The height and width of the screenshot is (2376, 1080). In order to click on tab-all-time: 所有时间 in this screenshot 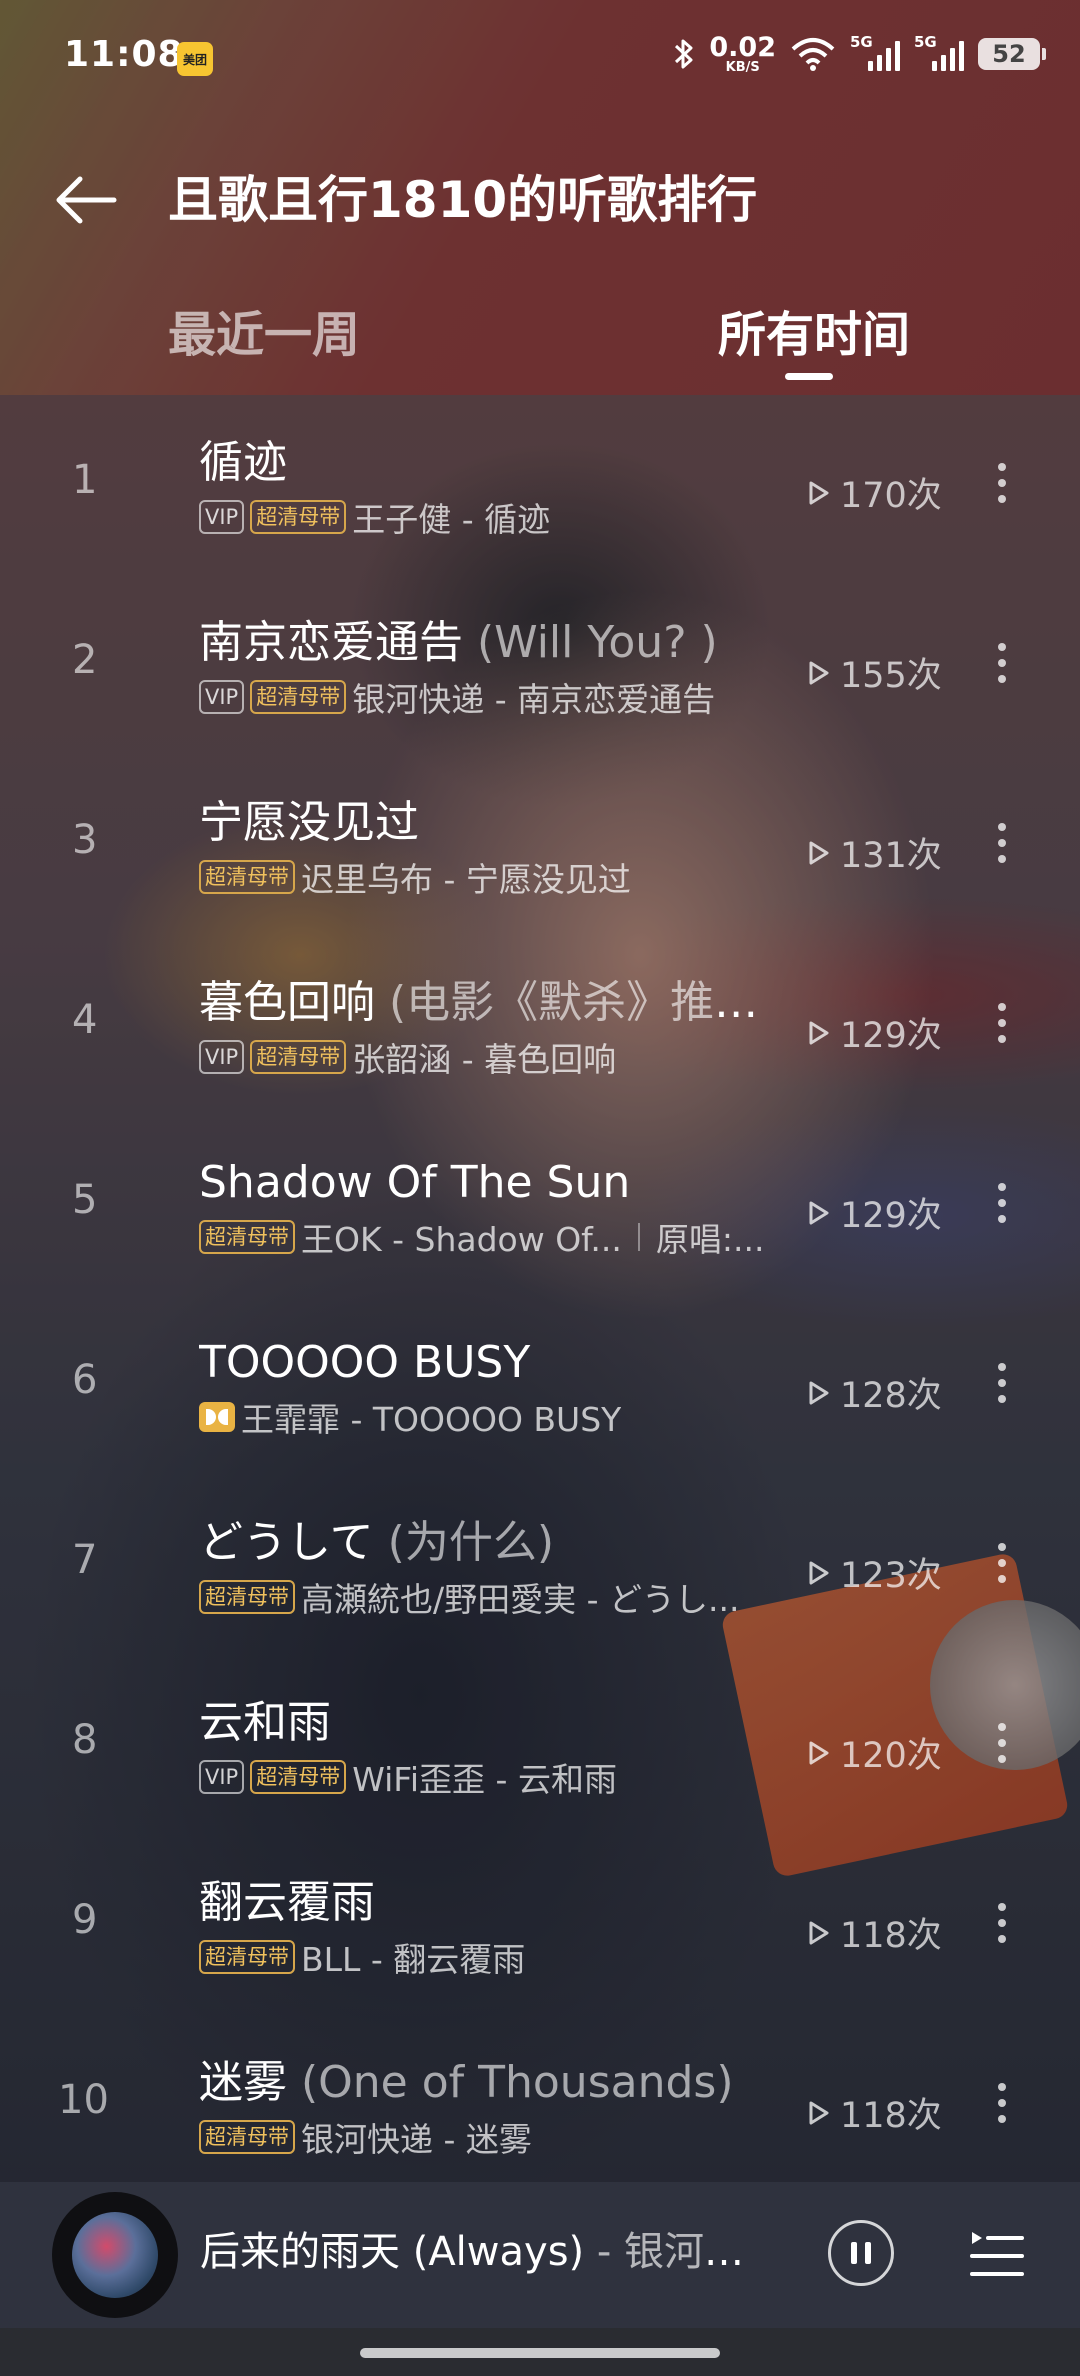, I will do `click(814, 335)`.